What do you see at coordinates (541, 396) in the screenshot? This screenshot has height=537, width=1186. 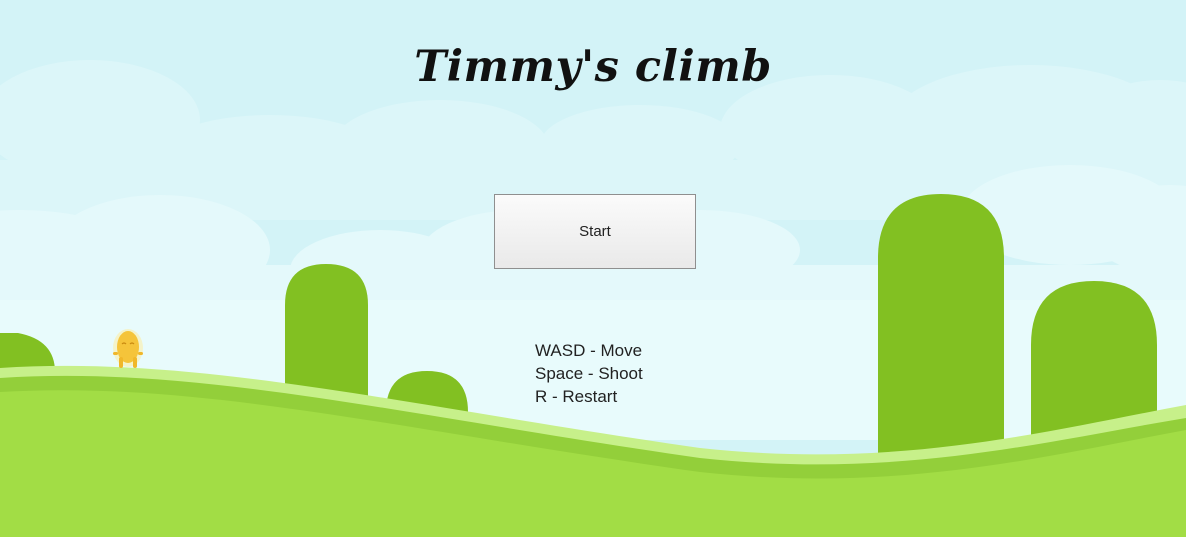 I see `control-key: R` at bounding box center [541, 396].